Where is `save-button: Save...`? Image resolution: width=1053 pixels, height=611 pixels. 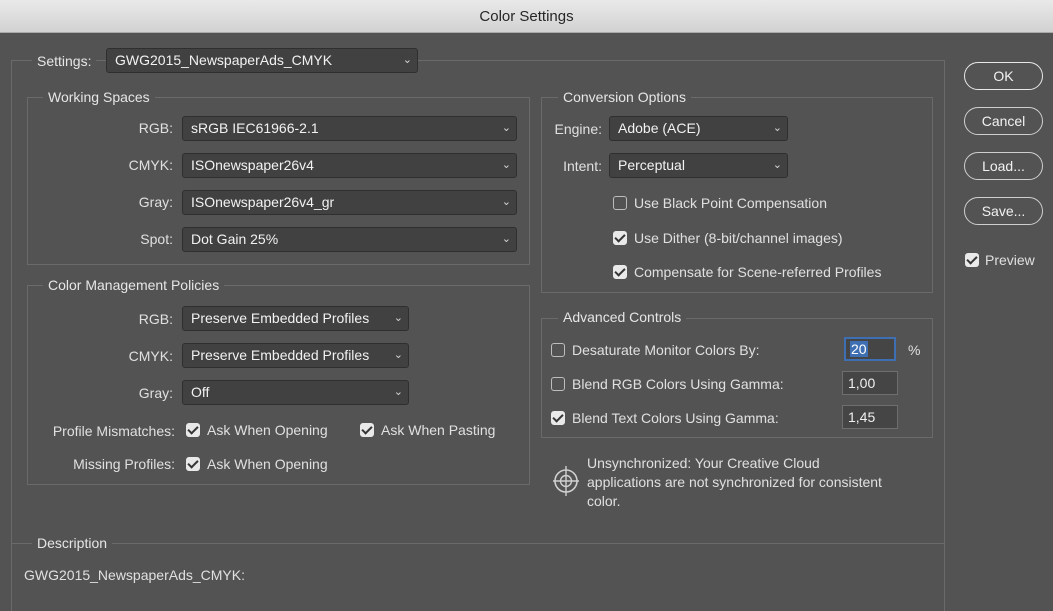
save-button: Save... is located at coordinates (1003, 211).